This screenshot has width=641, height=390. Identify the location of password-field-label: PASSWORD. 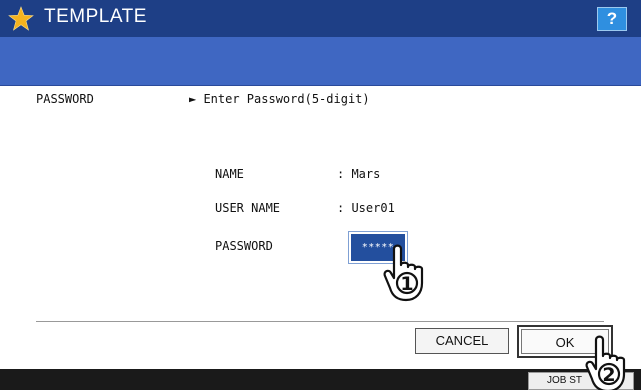
(65, 99).